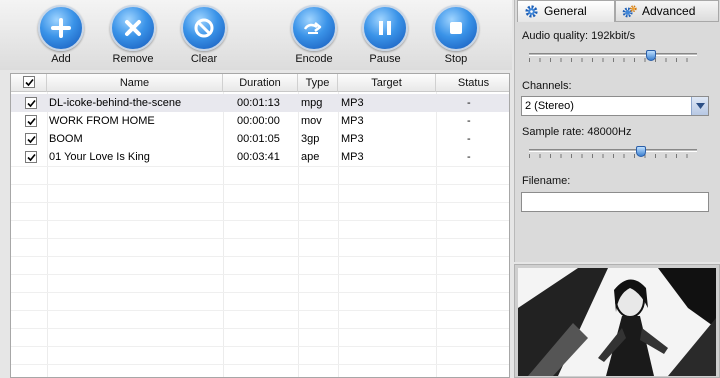  I want to click on preview-pane, so click(617, 321).